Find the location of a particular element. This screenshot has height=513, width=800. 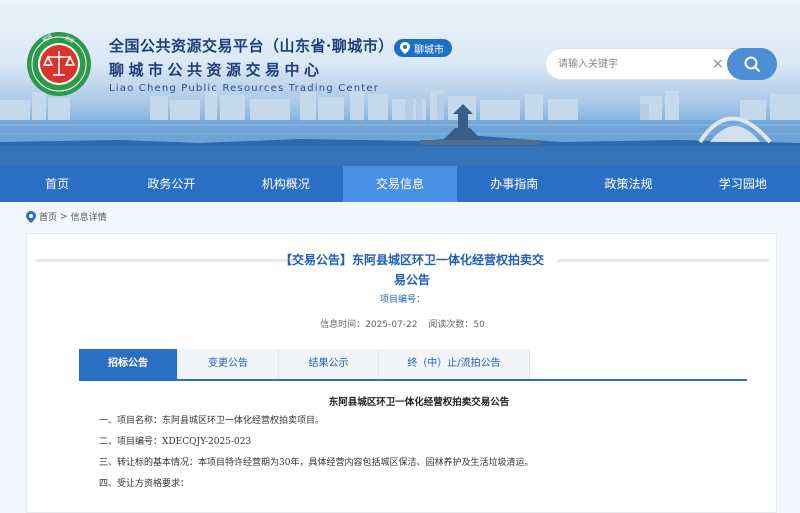

article-title: 【交易公告】东阿县城区环卫一体化经营权拍卖交易公告 is located at coordinates (411, 270).